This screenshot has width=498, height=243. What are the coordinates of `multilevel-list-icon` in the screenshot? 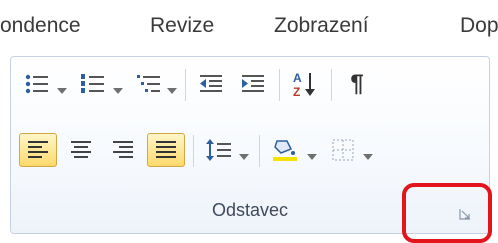 It's located at (148, 83).